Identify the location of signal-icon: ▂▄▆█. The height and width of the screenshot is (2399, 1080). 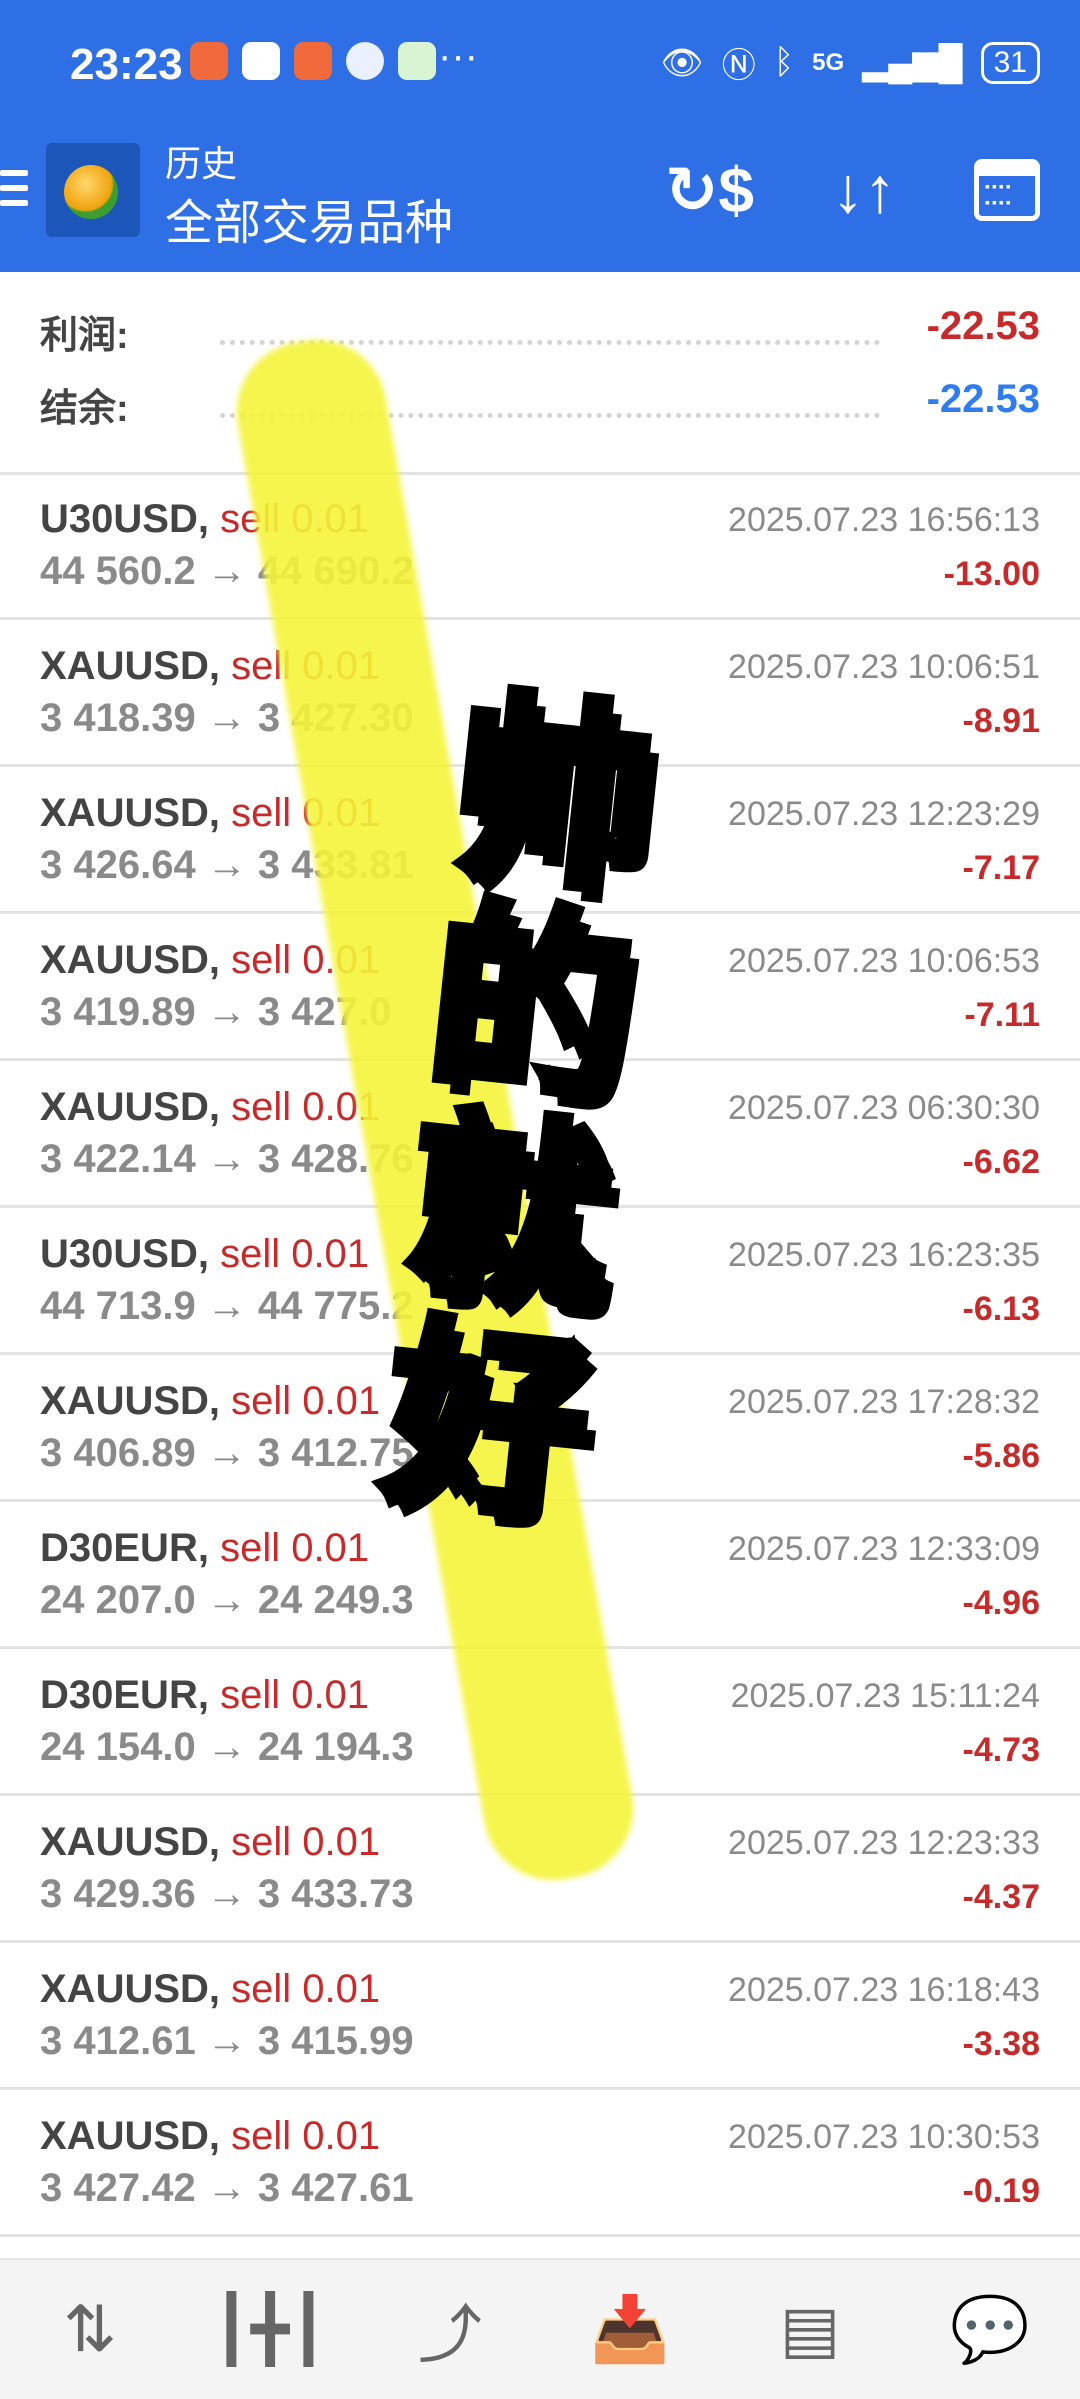
(912, 62).